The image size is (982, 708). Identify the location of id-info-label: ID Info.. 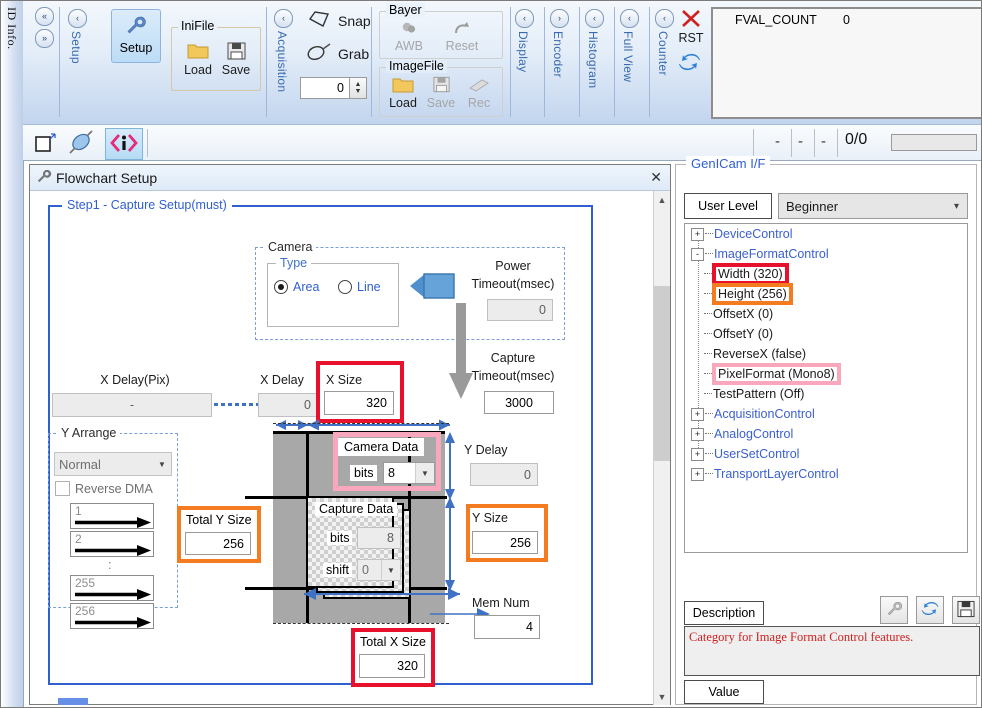
(12, 28).